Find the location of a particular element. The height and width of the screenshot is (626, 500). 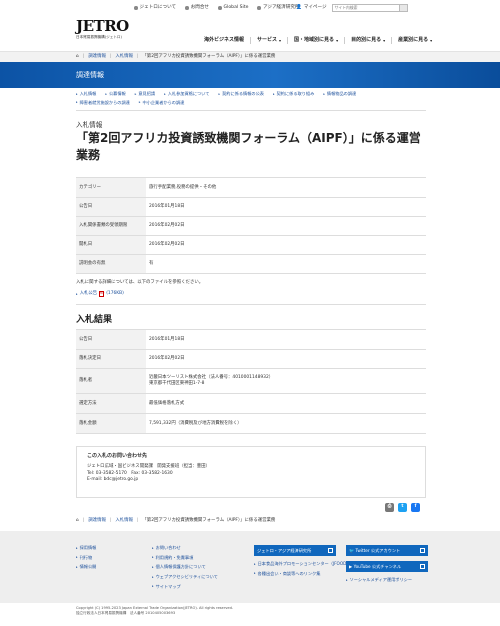

subnav-bids: ▸ 入札情報 is located at coordinates (86, 94).